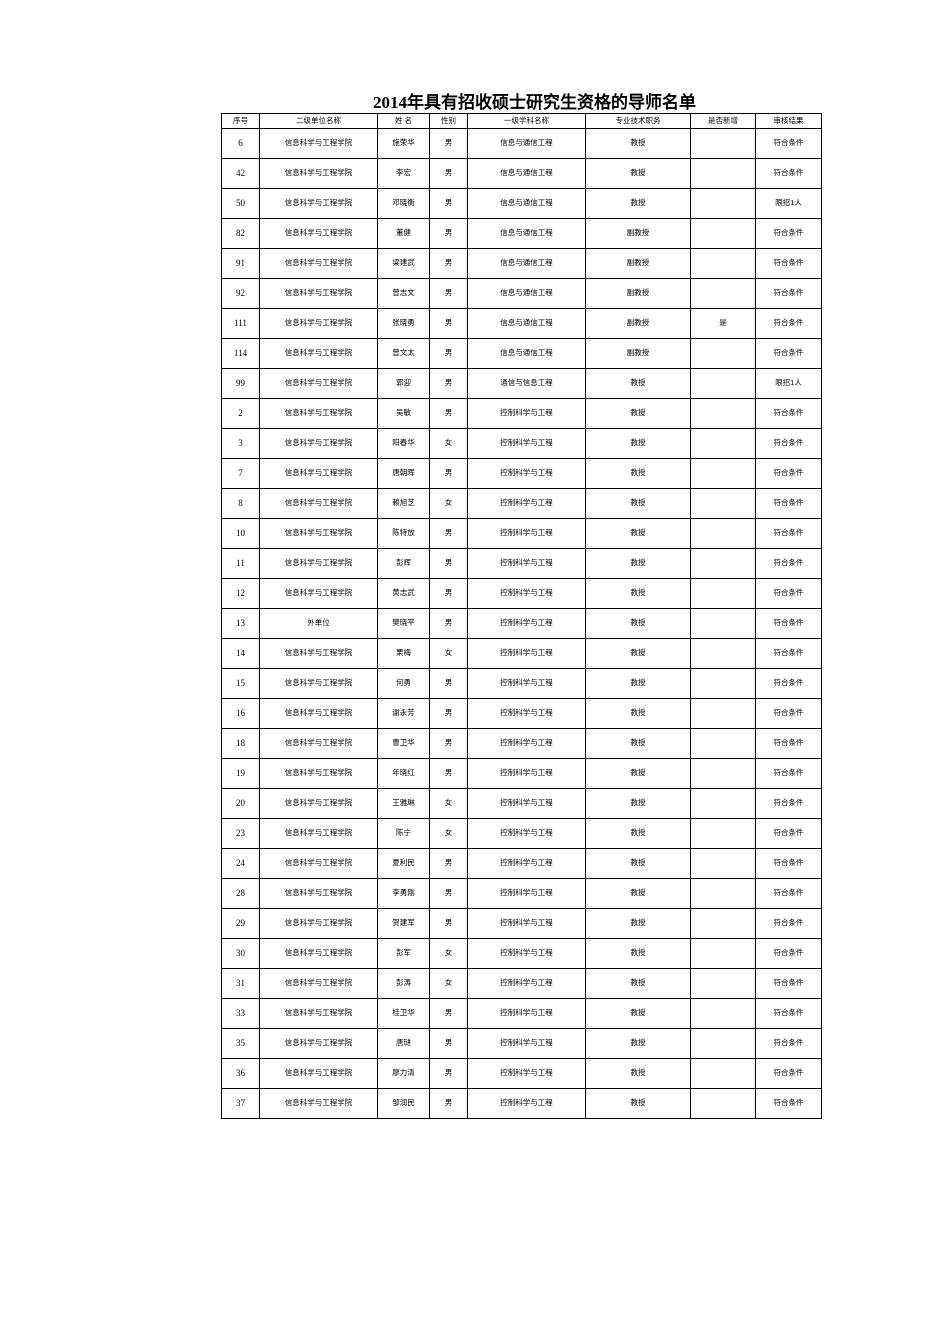  Describe the element at coordinates (403, 1073) in the screenshot. I see `cell-name: 廖力清` at that location.